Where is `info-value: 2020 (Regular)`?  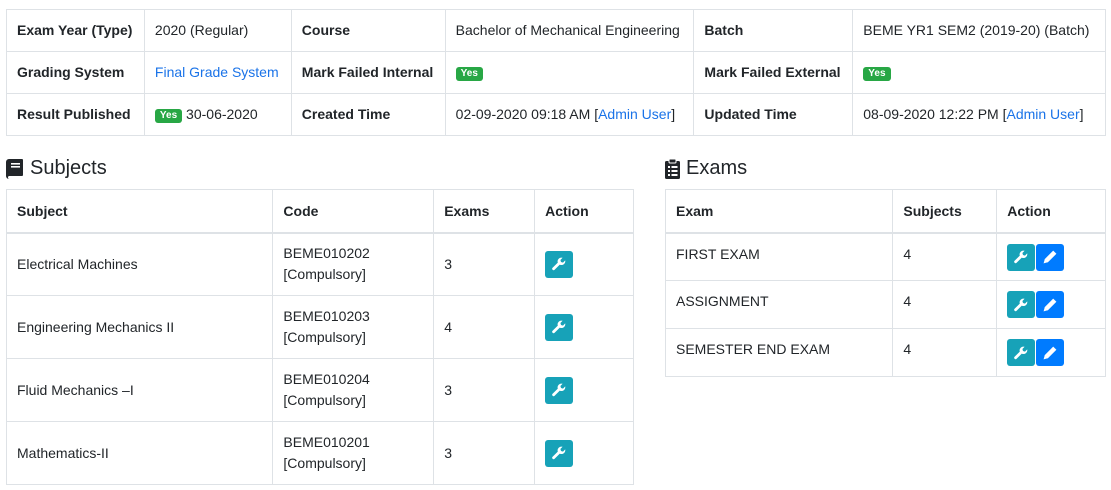 info-value: 2020 (Regular) is located at coordinates (217, 30).